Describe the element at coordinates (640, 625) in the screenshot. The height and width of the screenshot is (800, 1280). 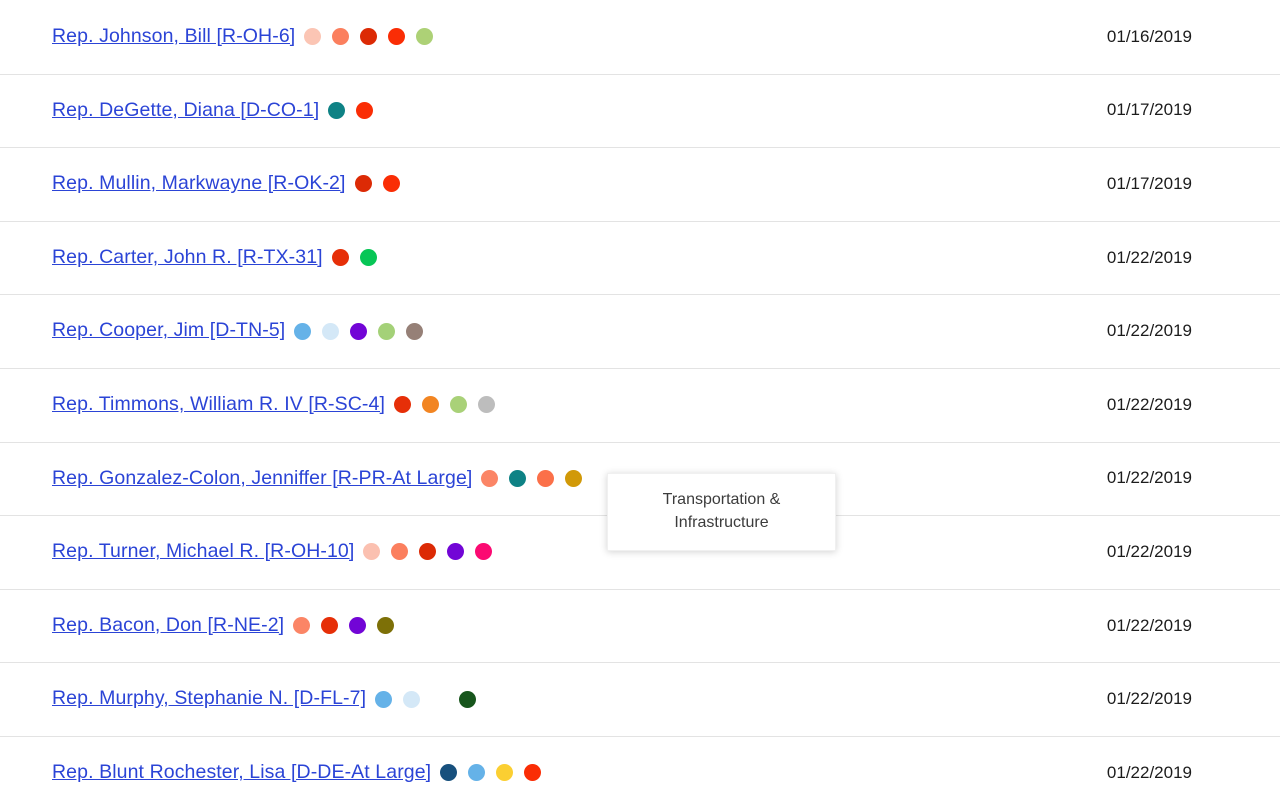
I see `table-row: Rep. Bacon, Don [R-NE-2] 01/22/2019` at that location.